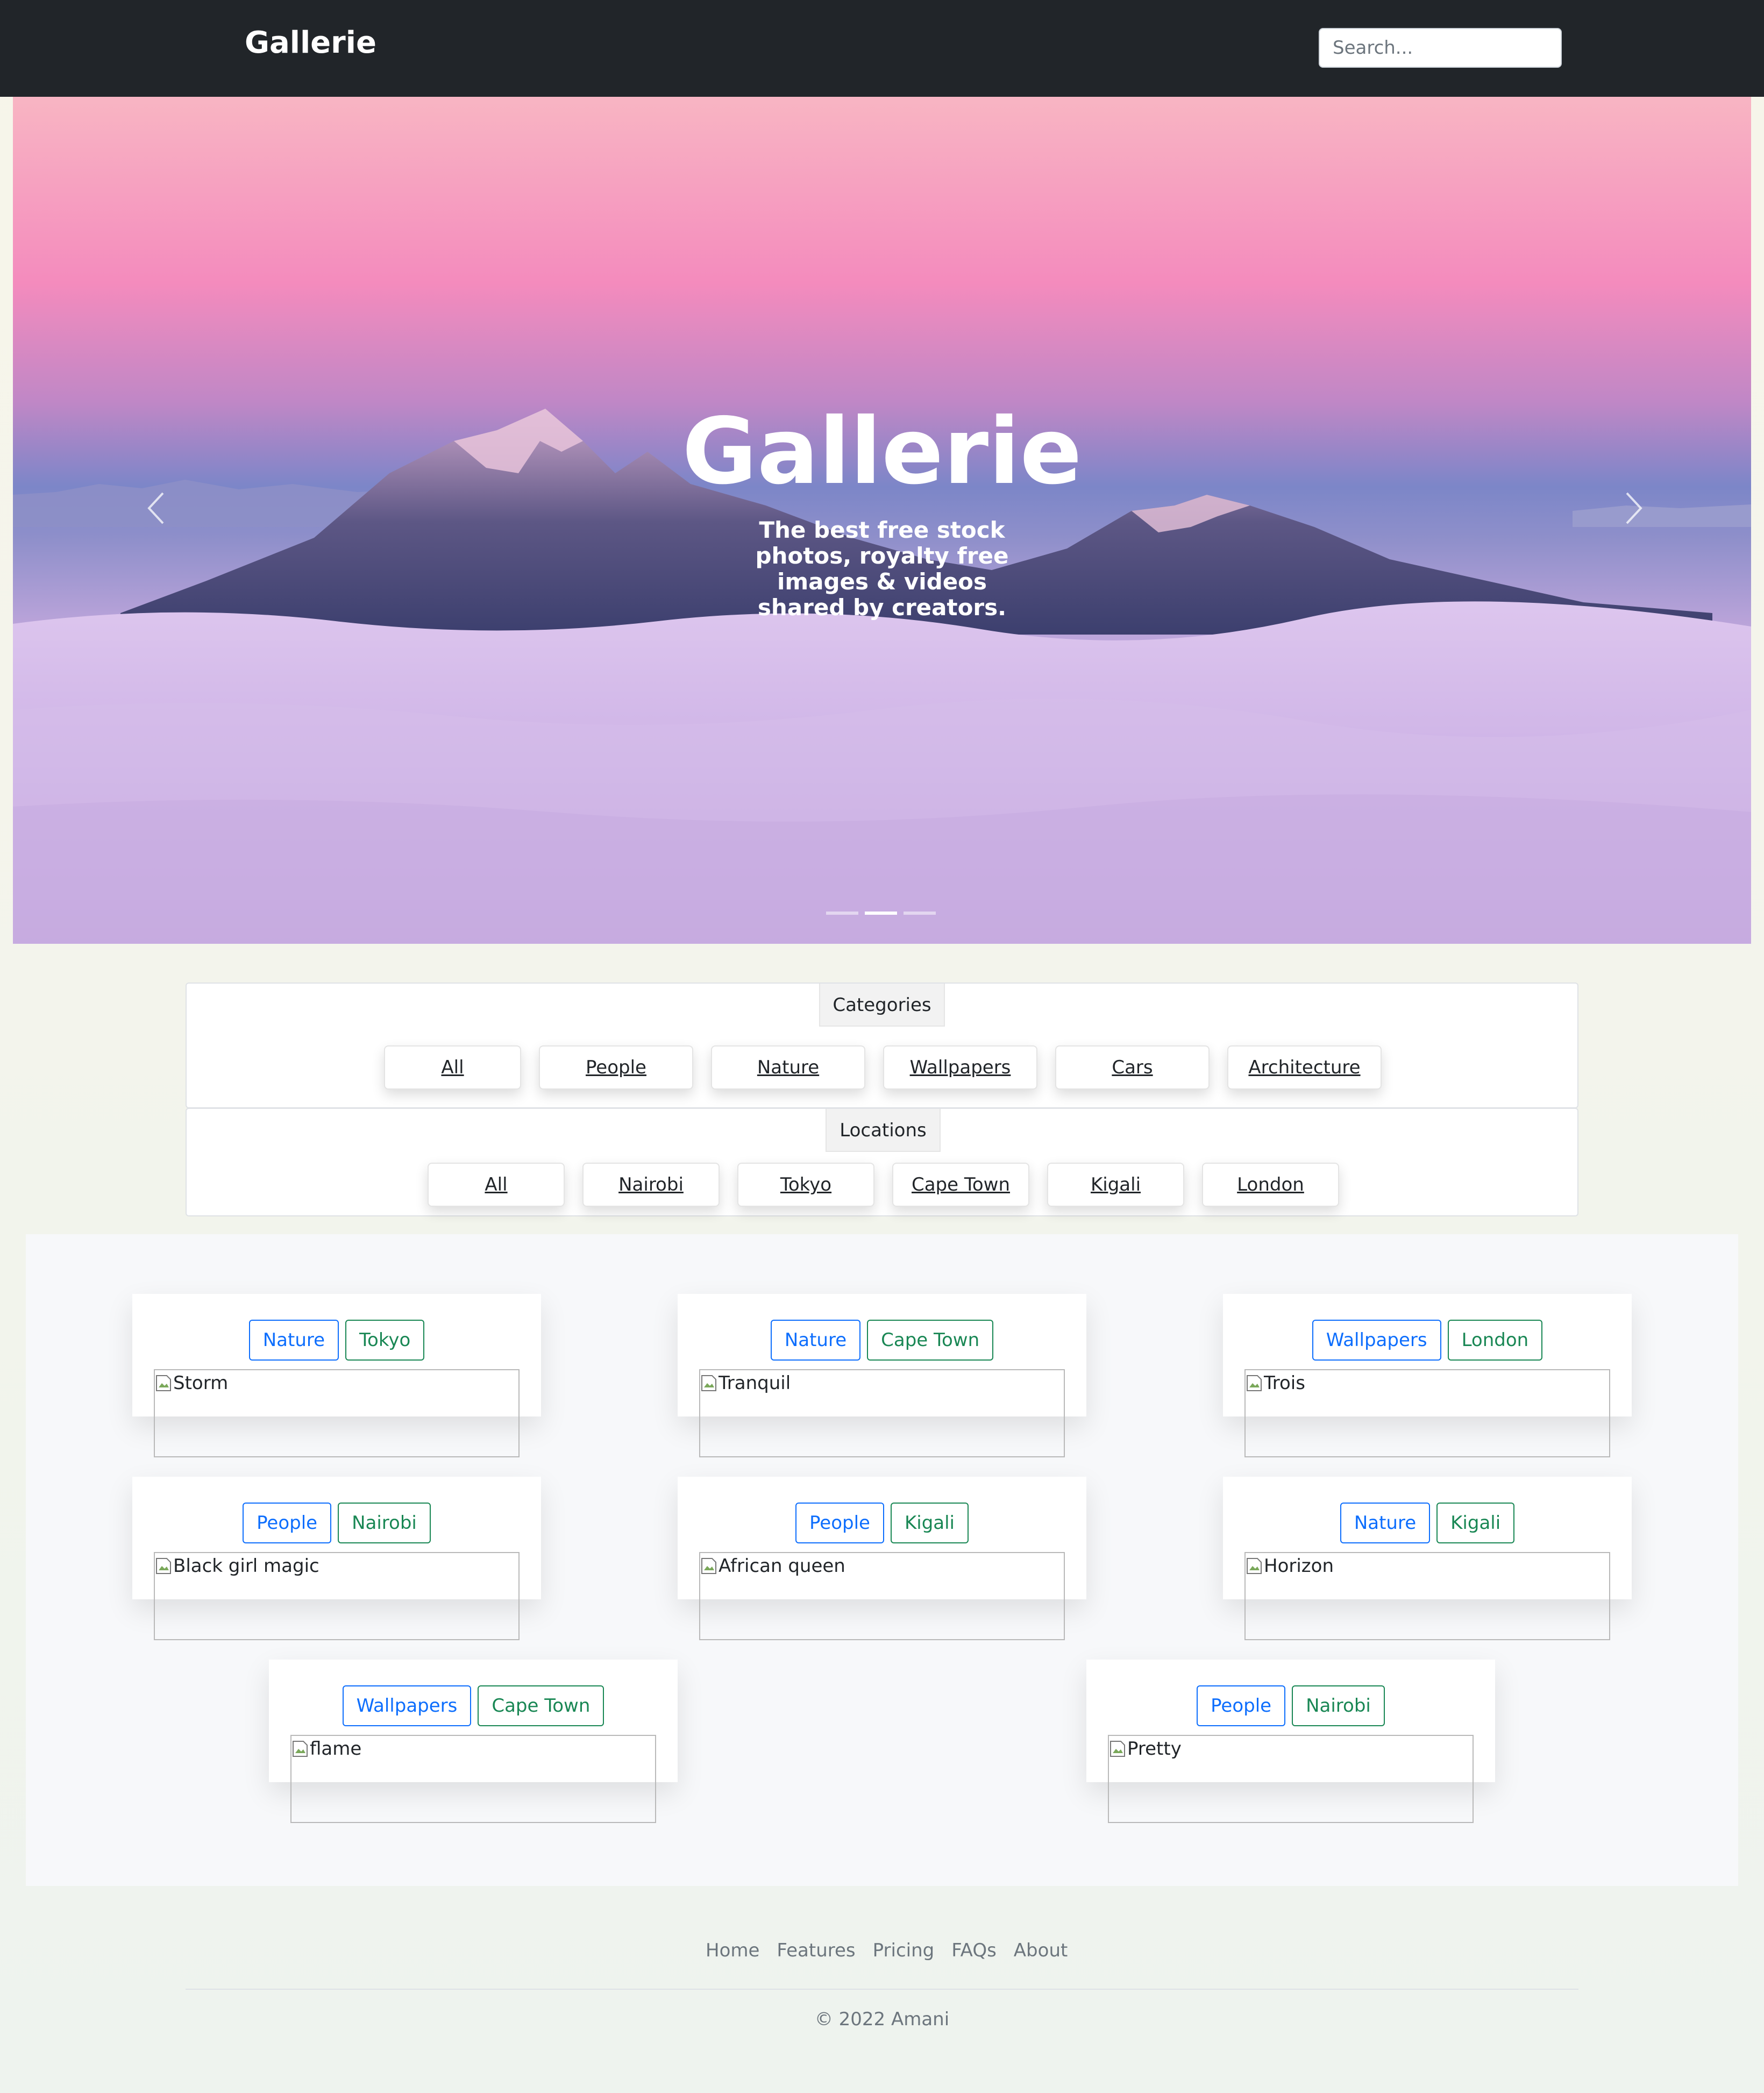 Image resolution: width=1764 pixels, height=2093 pixels. Describe the element at coordinates (474, 1705) in the screenshot. I see `photo-tags: Wallpapers Cape Town` at that location.